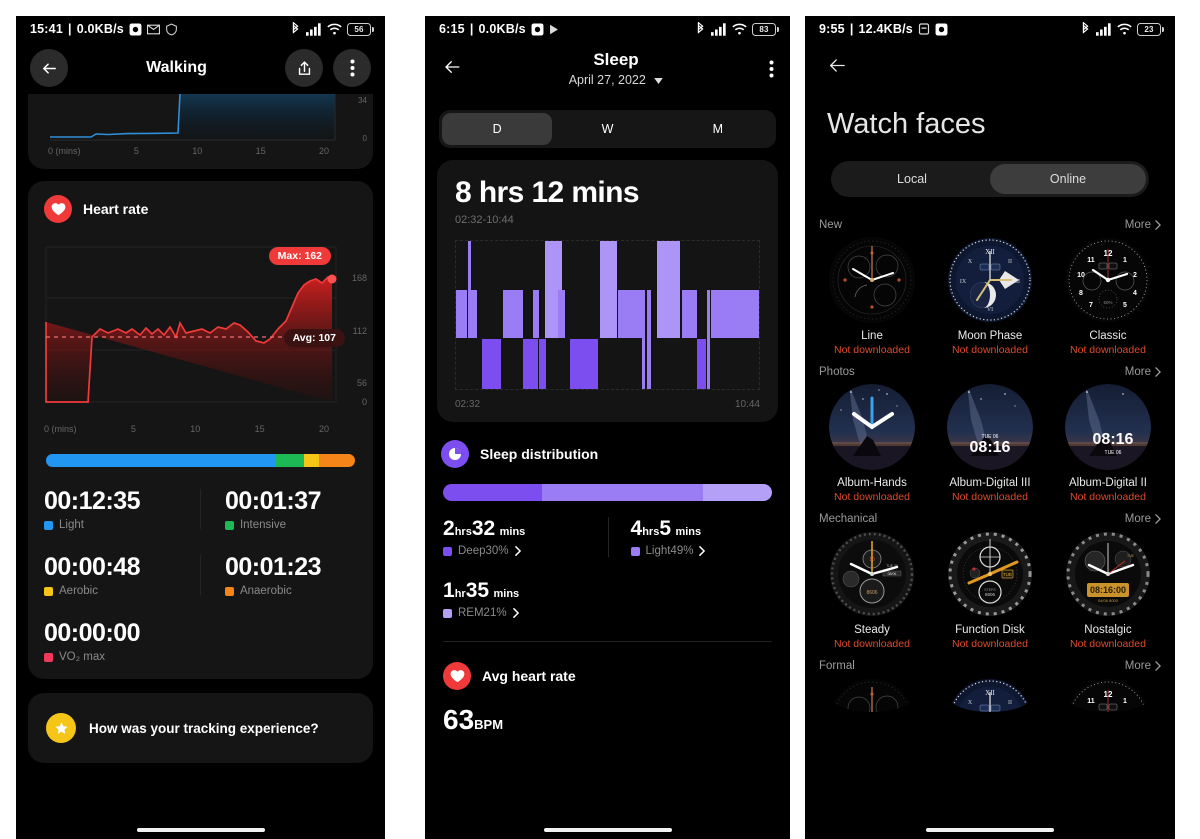 The height and width of the screenshot is (839, 1200). I want to click on svg-text: 04/06 8000, so click(1108, 600).